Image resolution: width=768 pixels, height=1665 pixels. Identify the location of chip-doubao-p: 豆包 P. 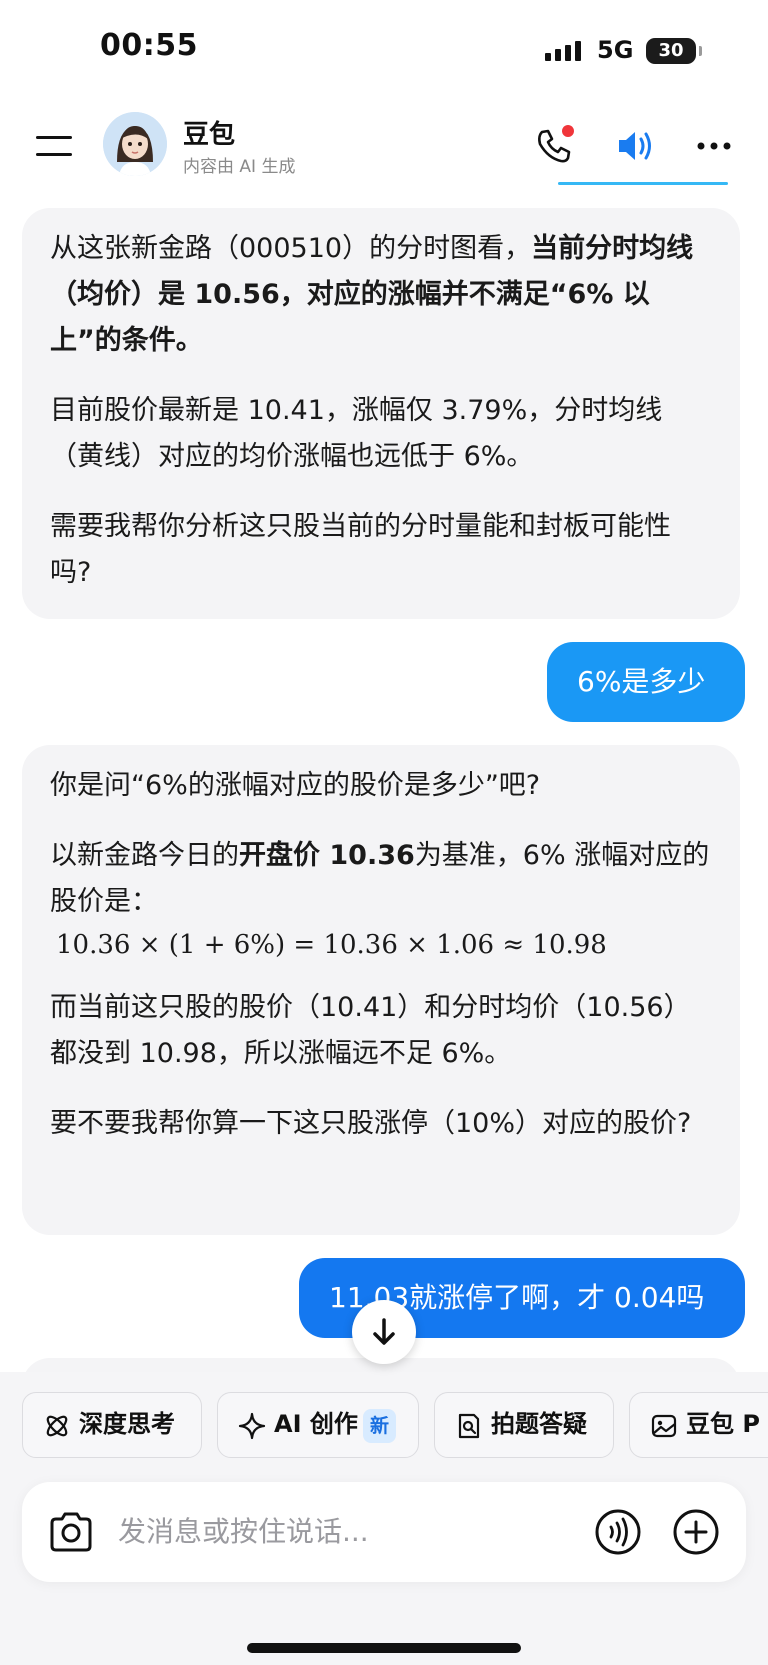
(698, 1425).